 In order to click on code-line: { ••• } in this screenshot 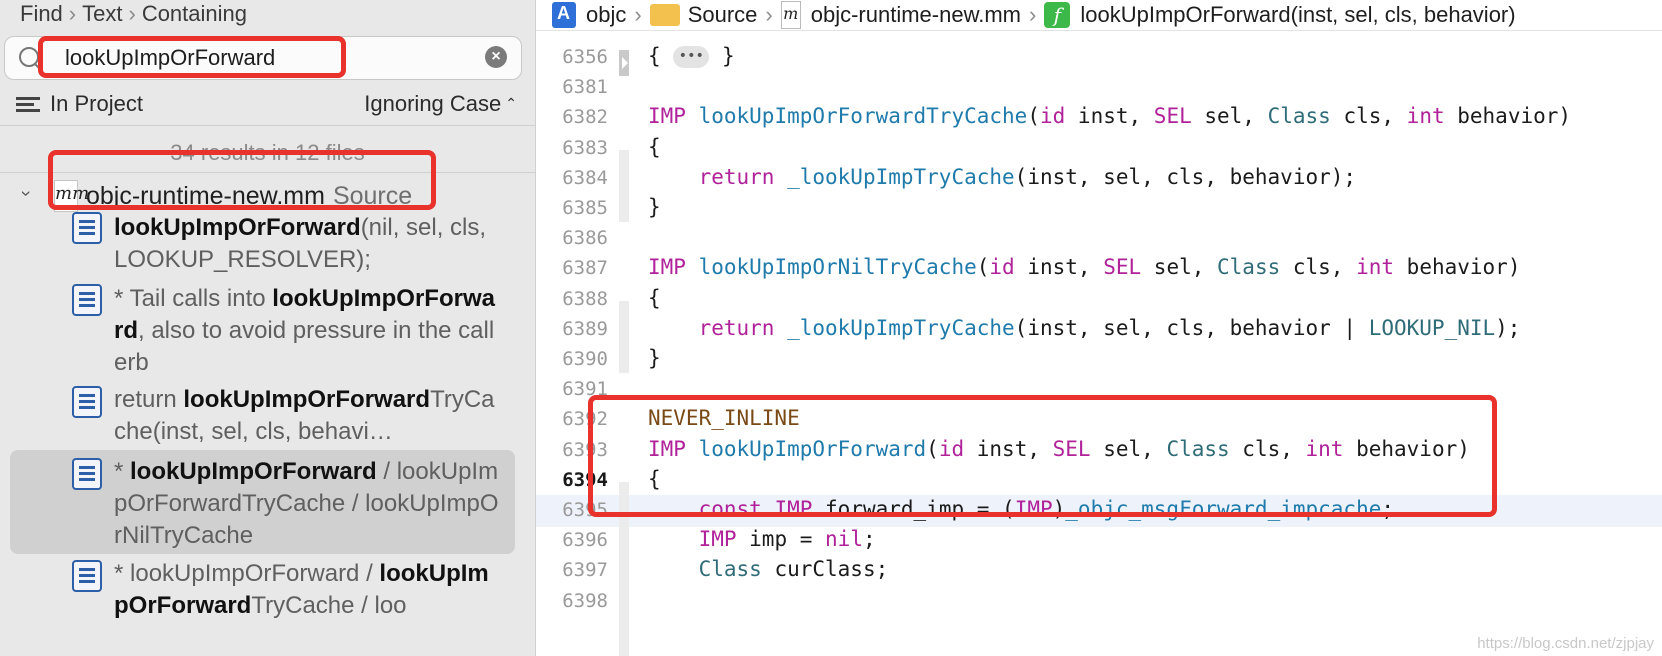, I will do `click(691, 56)`.